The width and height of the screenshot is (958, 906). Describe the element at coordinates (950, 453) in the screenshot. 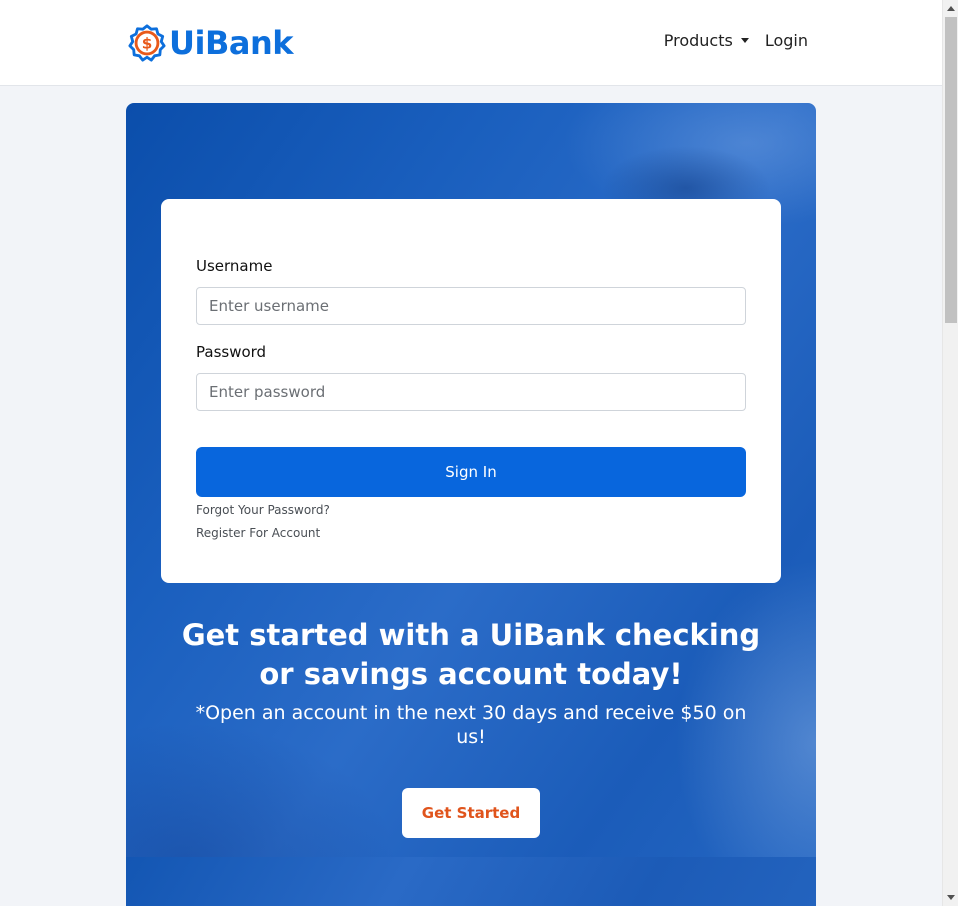

I see `page-scrollbar` at that location.